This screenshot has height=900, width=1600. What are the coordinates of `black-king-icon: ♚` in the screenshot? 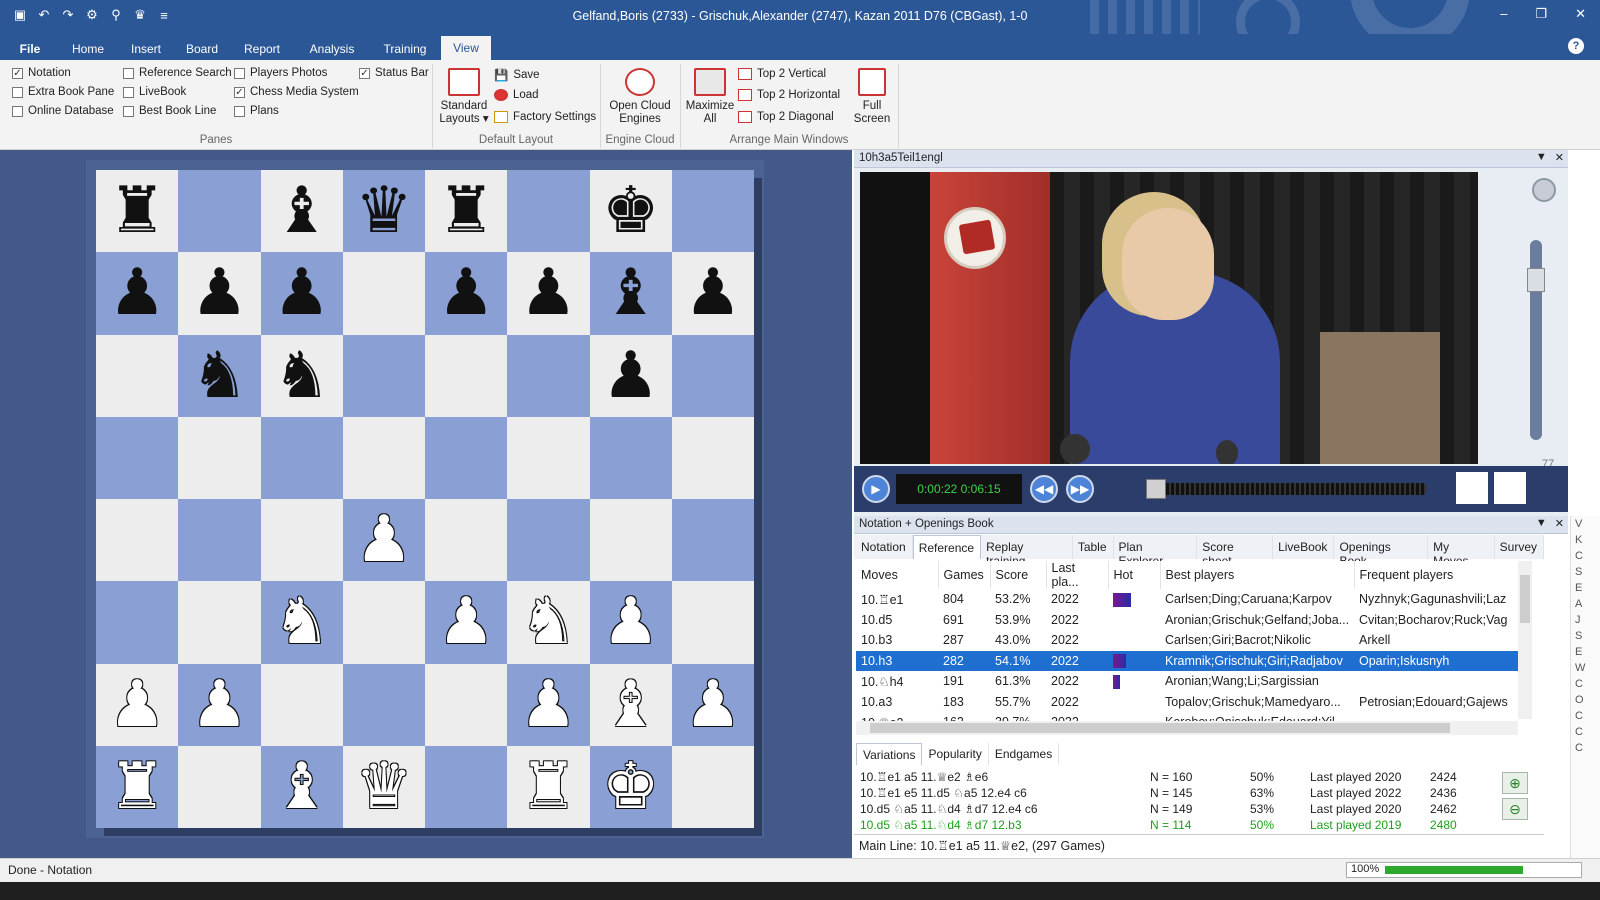 It's located at (630, 211).